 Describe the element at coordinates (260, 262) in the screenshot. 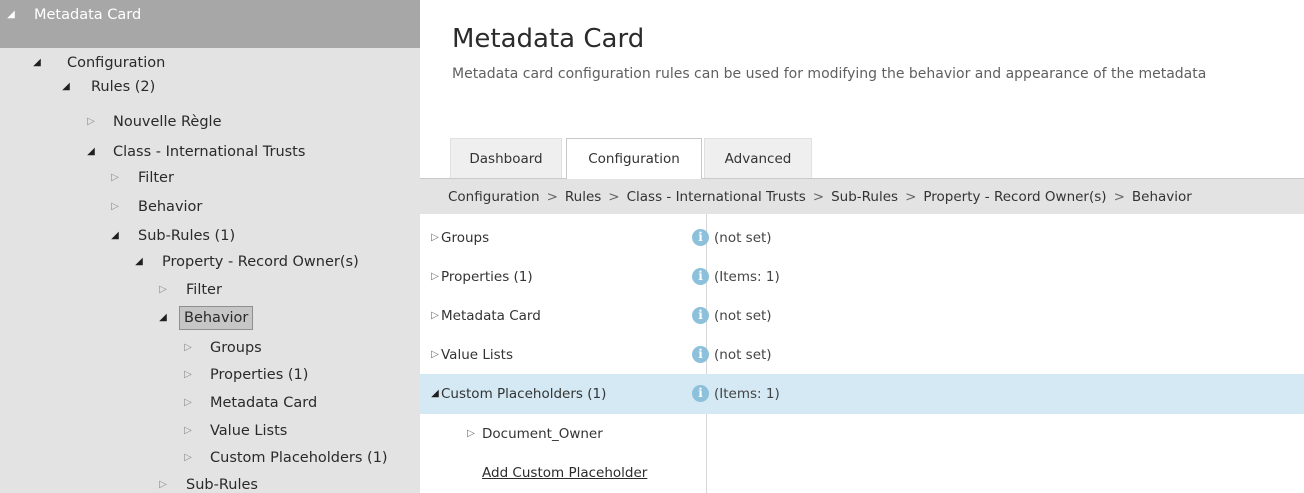

I see `tree-node-label: Property - Record Owner(s)` at that location.